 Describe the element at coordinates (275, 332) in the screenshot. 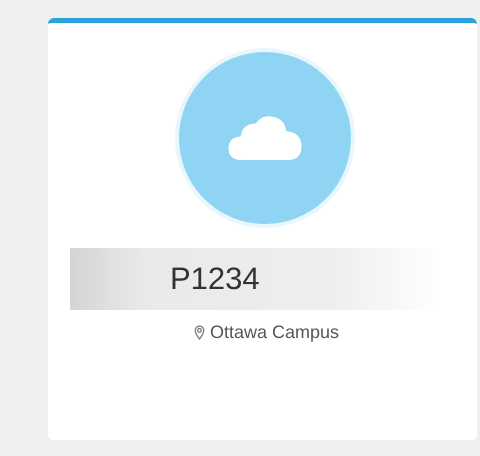

I see `location-label: Ottawa Campus` at that location.